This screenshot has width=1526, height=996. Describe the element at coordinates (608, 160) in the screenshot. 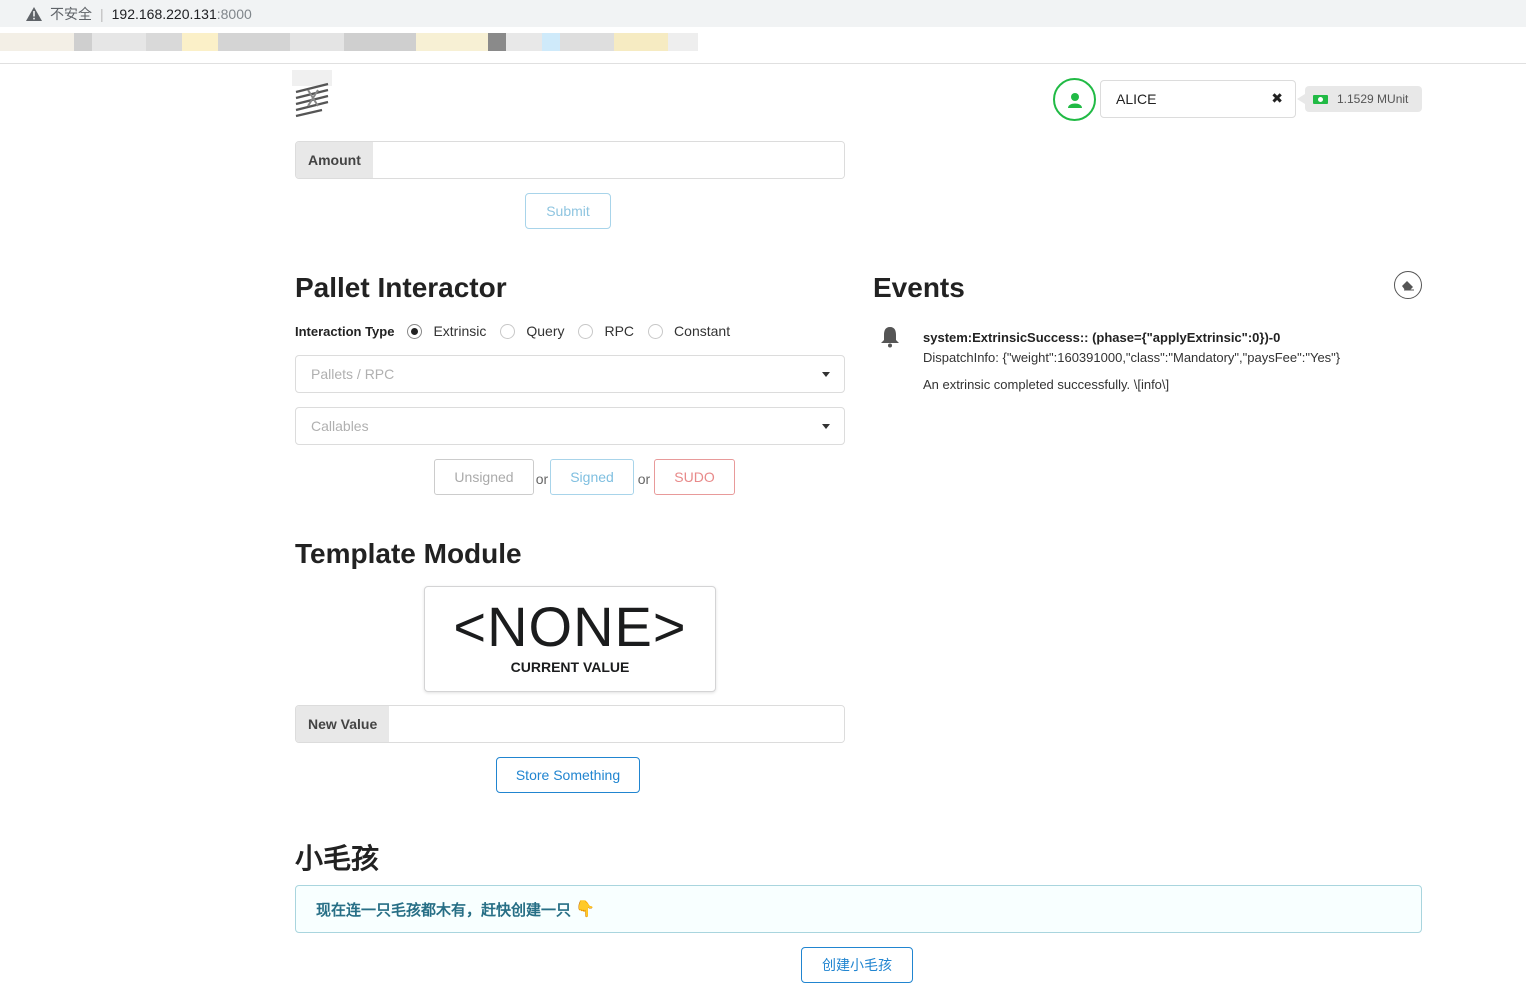

I see `amount-input` at that location.